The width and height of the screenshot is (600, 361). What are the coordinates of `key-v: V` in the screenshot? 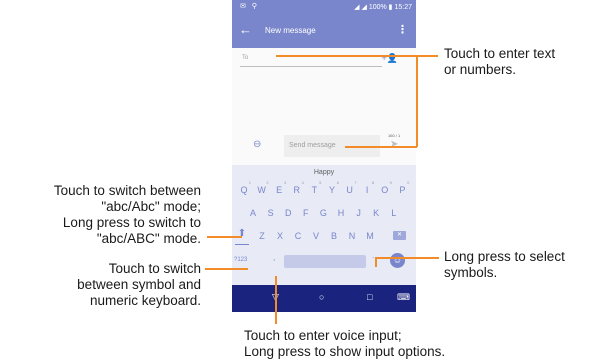 It's located at (316, 236).